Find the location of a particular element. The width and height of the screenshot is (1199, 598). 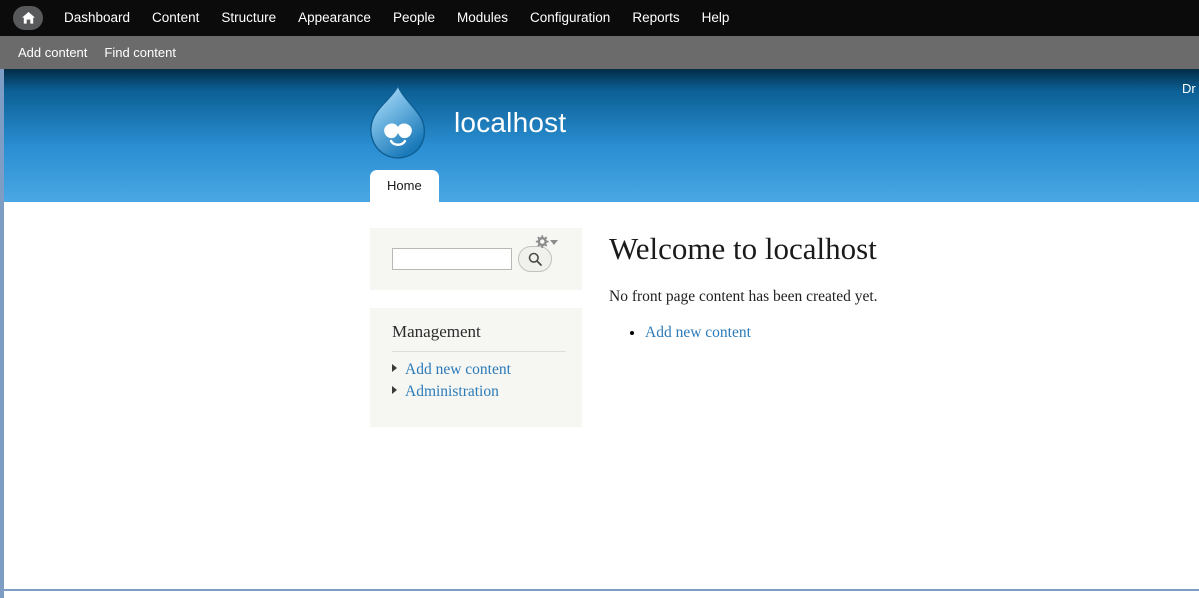

secondary-menu-clipped: Dr is located at coordinates (1189, 88).